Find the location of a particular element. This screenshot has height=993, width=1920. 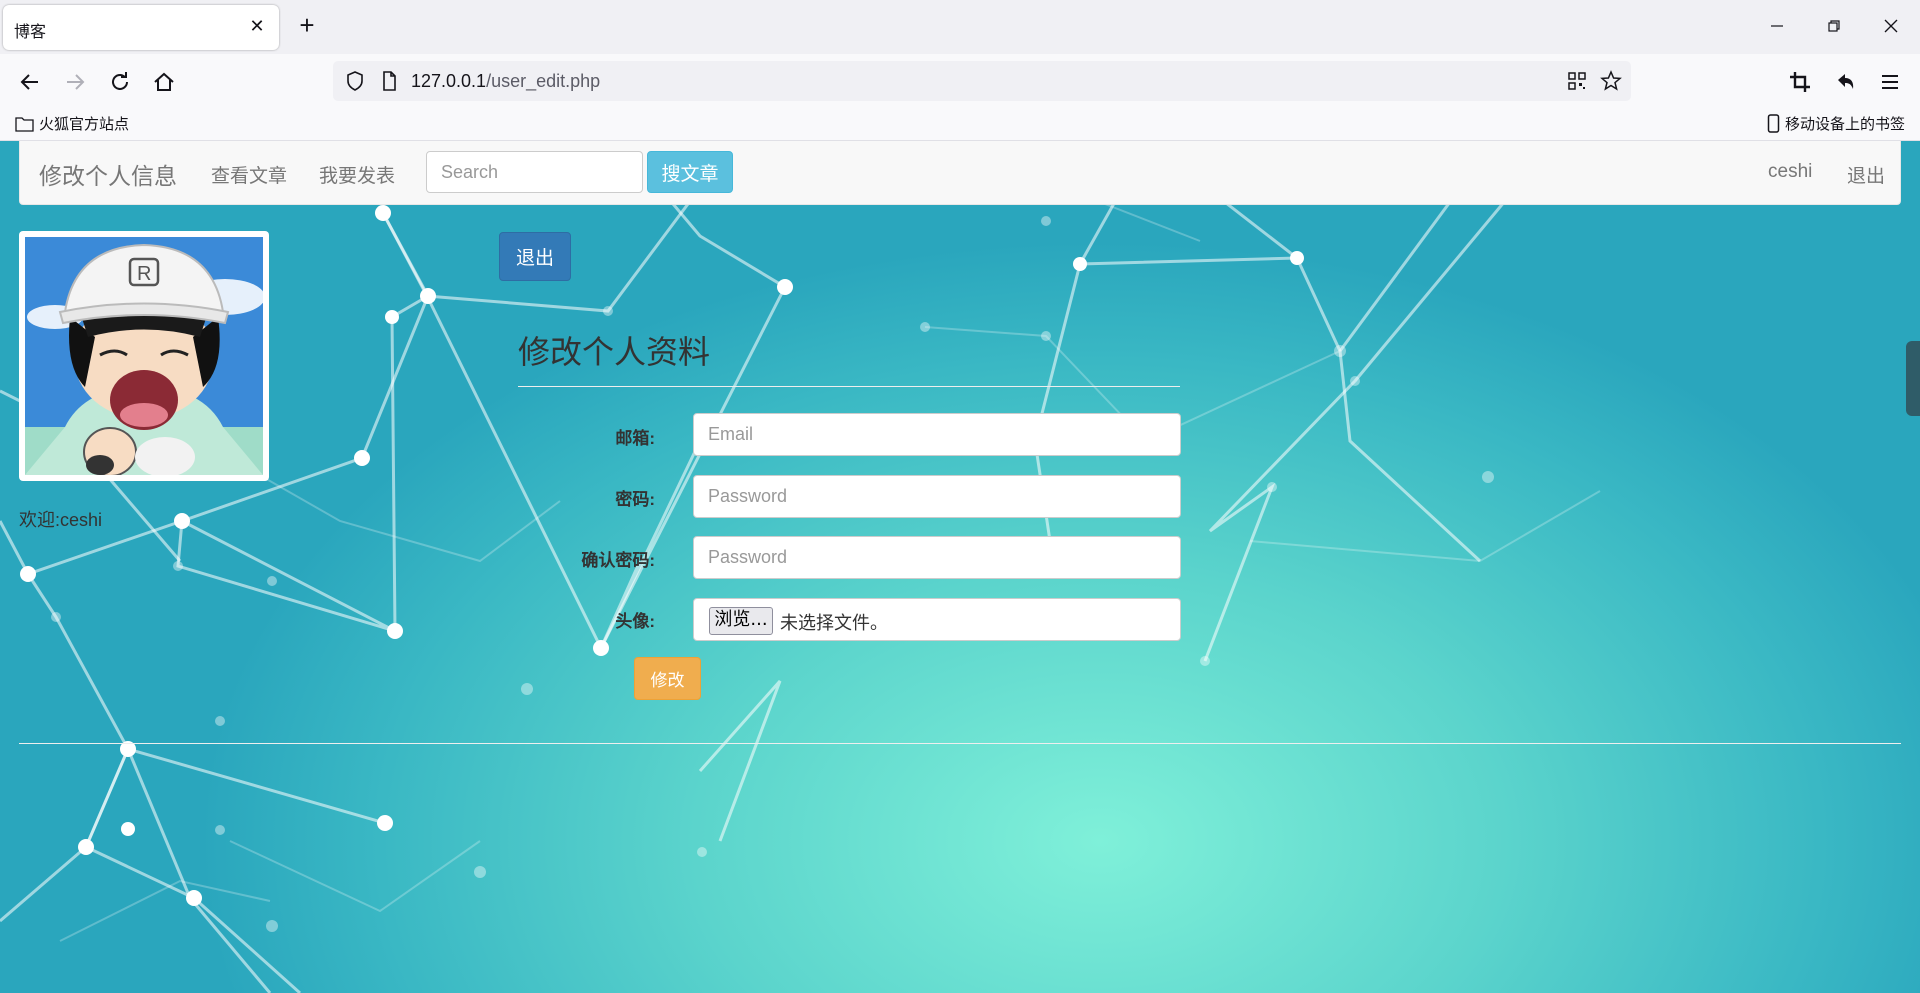

avatar: R is located at coordinates (144, 356).